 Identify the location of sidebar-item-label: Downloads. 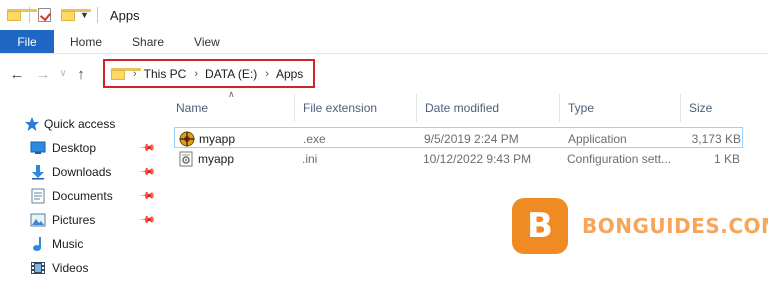
(82, 172).